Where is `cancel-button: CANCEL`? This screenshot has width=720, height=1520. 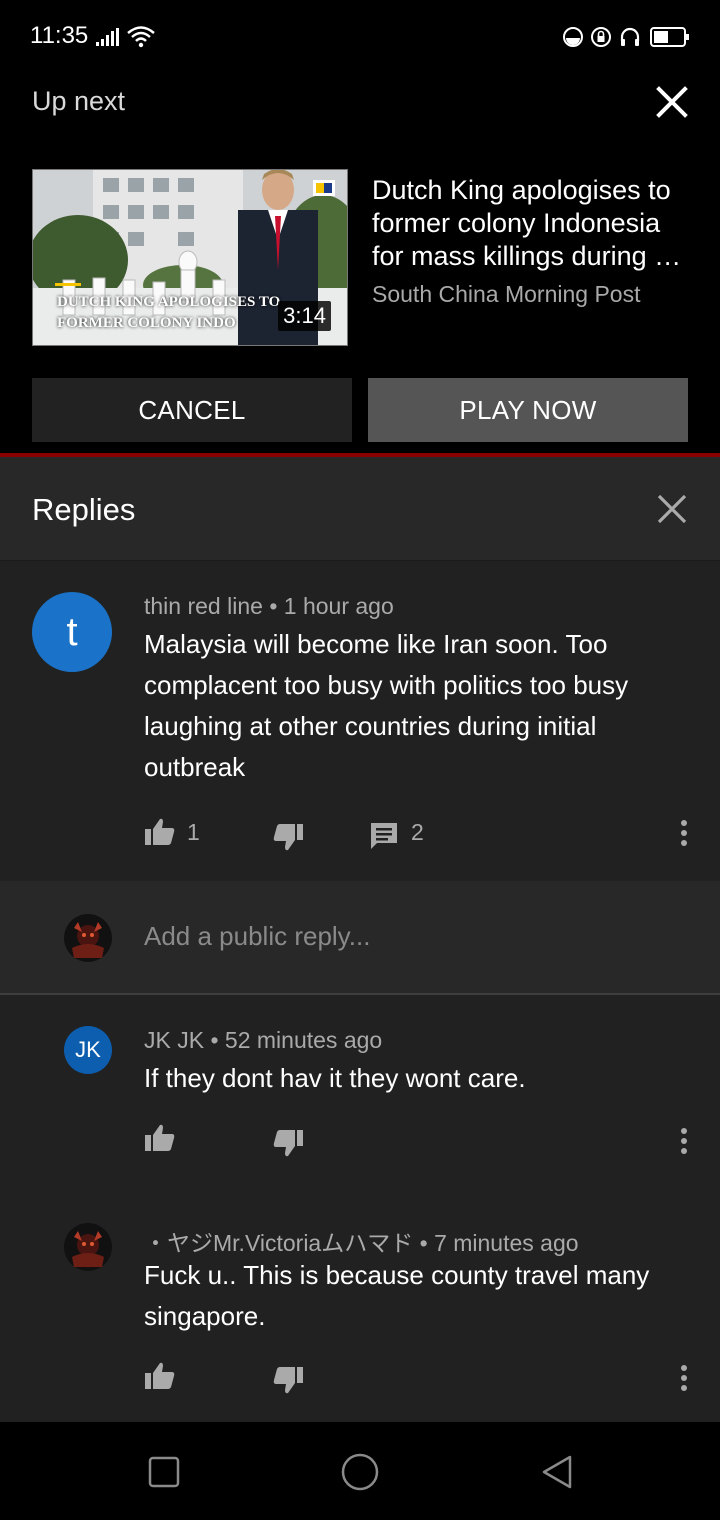 cancel-button: CANCEL is located at coordinates (192, 410).